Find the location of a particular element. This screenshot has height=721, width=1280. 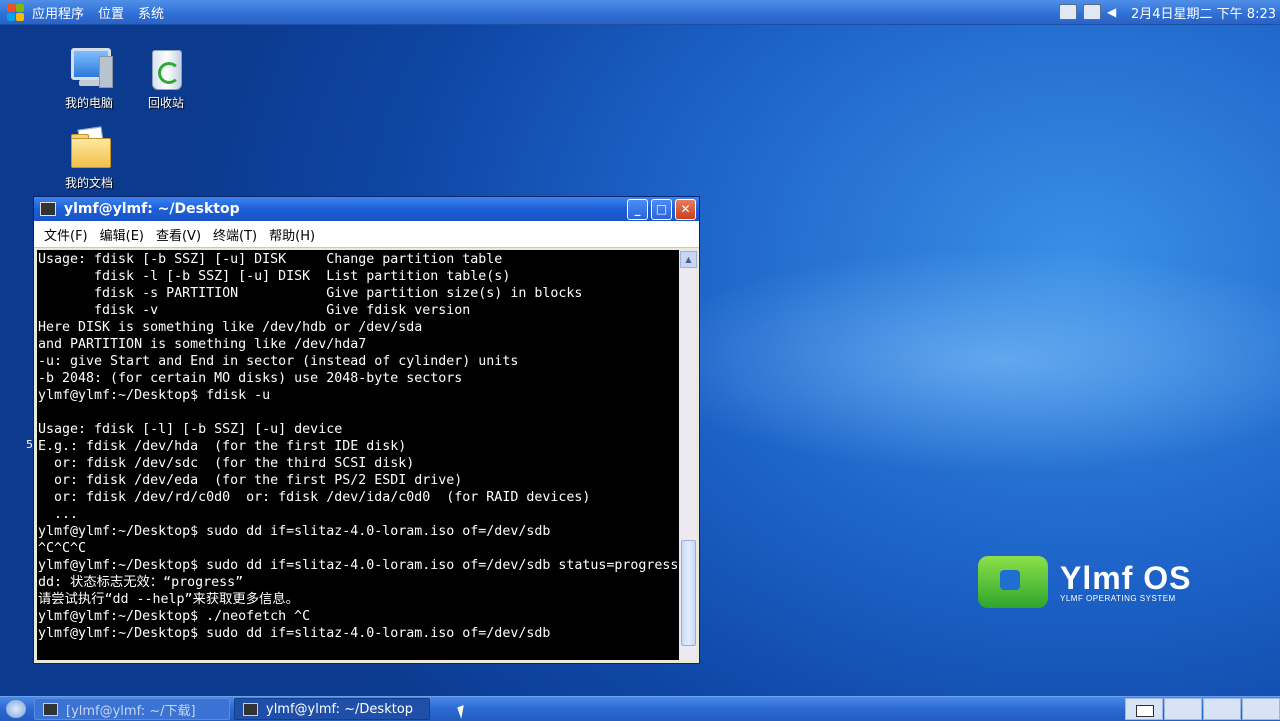

menu-applications: 应用程序 is located at coordinates (58, 12).